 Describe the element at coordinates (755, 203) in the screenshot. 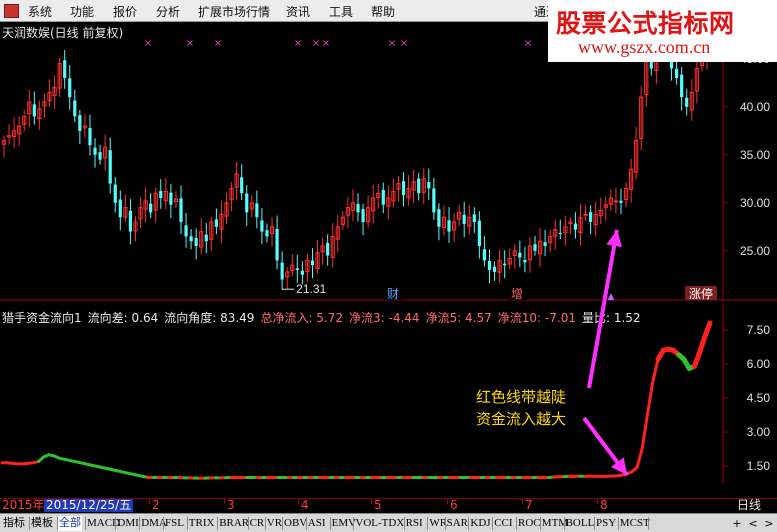

I see `price-y-tick-label: 30.00` at that location.